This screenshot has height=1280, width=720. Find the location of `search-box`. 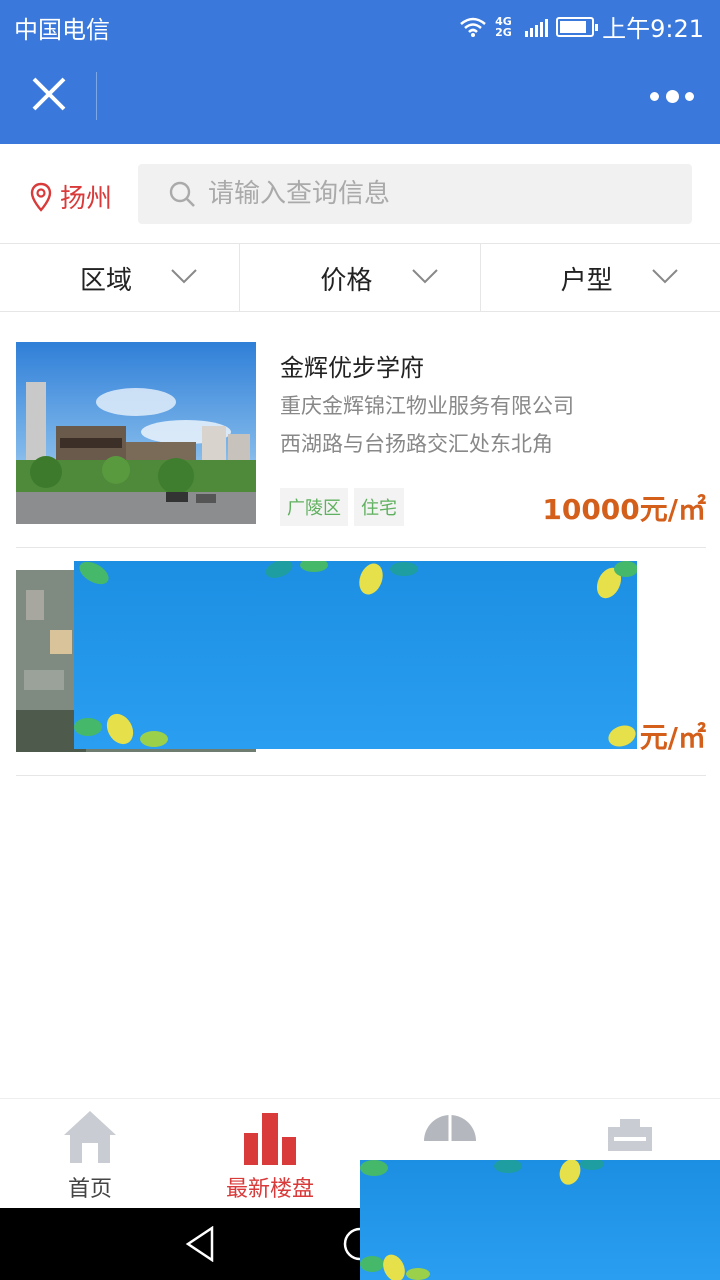

search-box is located at coordinates (415, 194).